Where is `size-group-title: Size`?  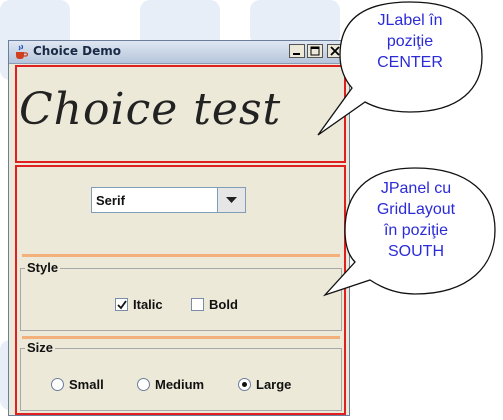
size-group-title: Size is located at coordinates (40, 347).